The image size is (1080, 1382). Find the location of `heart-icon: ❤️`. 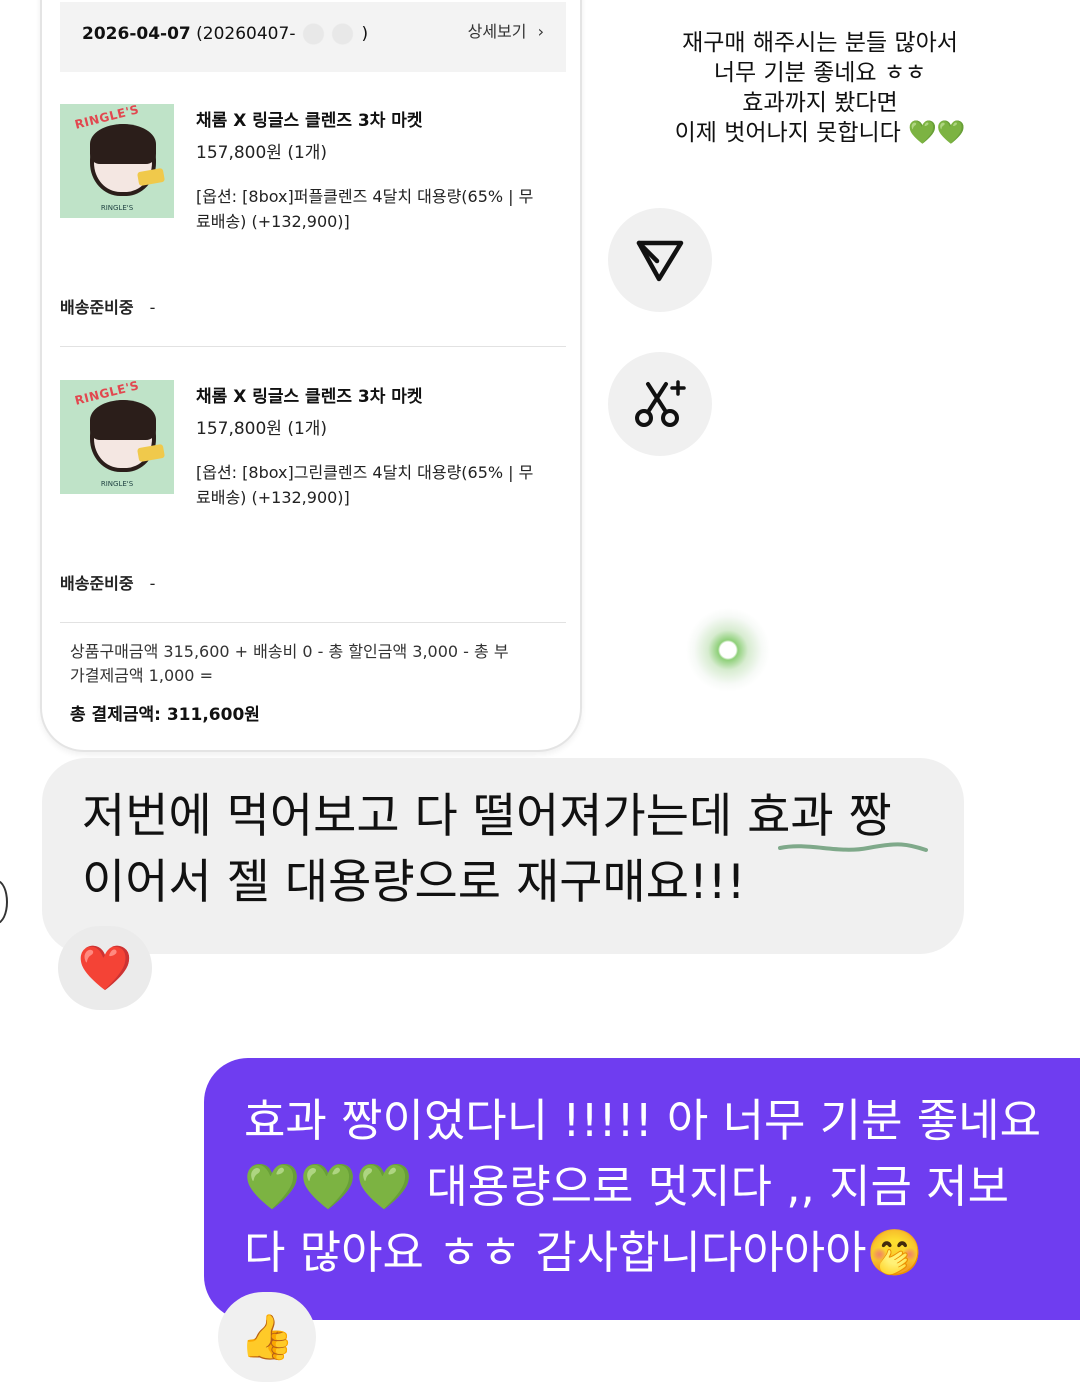

heart-icon: ❤️ is located at coordinates (105, 968).